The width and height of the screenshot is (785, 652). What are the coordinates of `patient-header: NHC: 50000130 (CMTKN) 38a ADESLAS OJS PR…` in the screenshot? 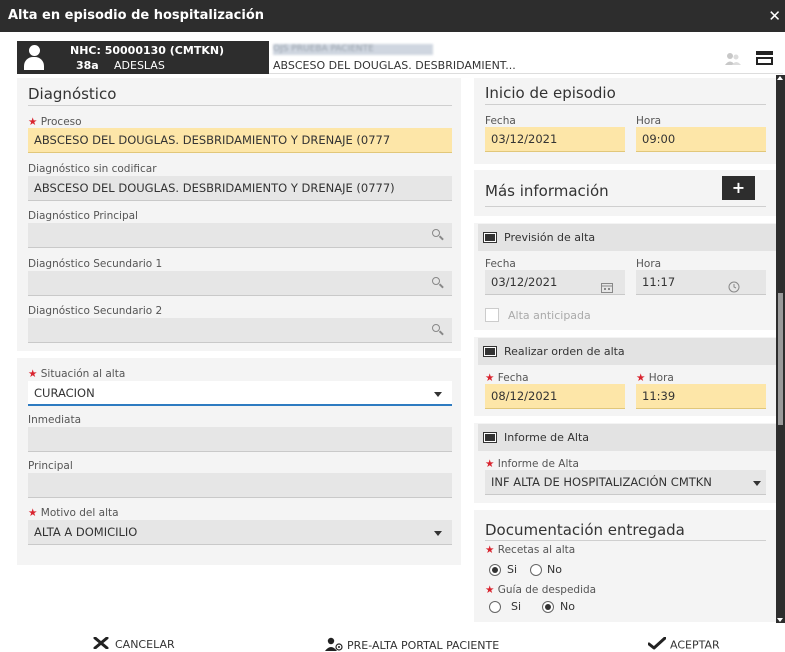 It's located at (400, 57).